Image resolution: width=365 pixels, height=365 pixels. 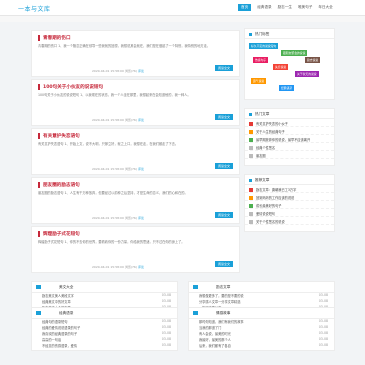 What do you see at coordinates (289, 34) in the screenshot?
I see `widget-title: 热门标签` at bounding box center [289, 34].